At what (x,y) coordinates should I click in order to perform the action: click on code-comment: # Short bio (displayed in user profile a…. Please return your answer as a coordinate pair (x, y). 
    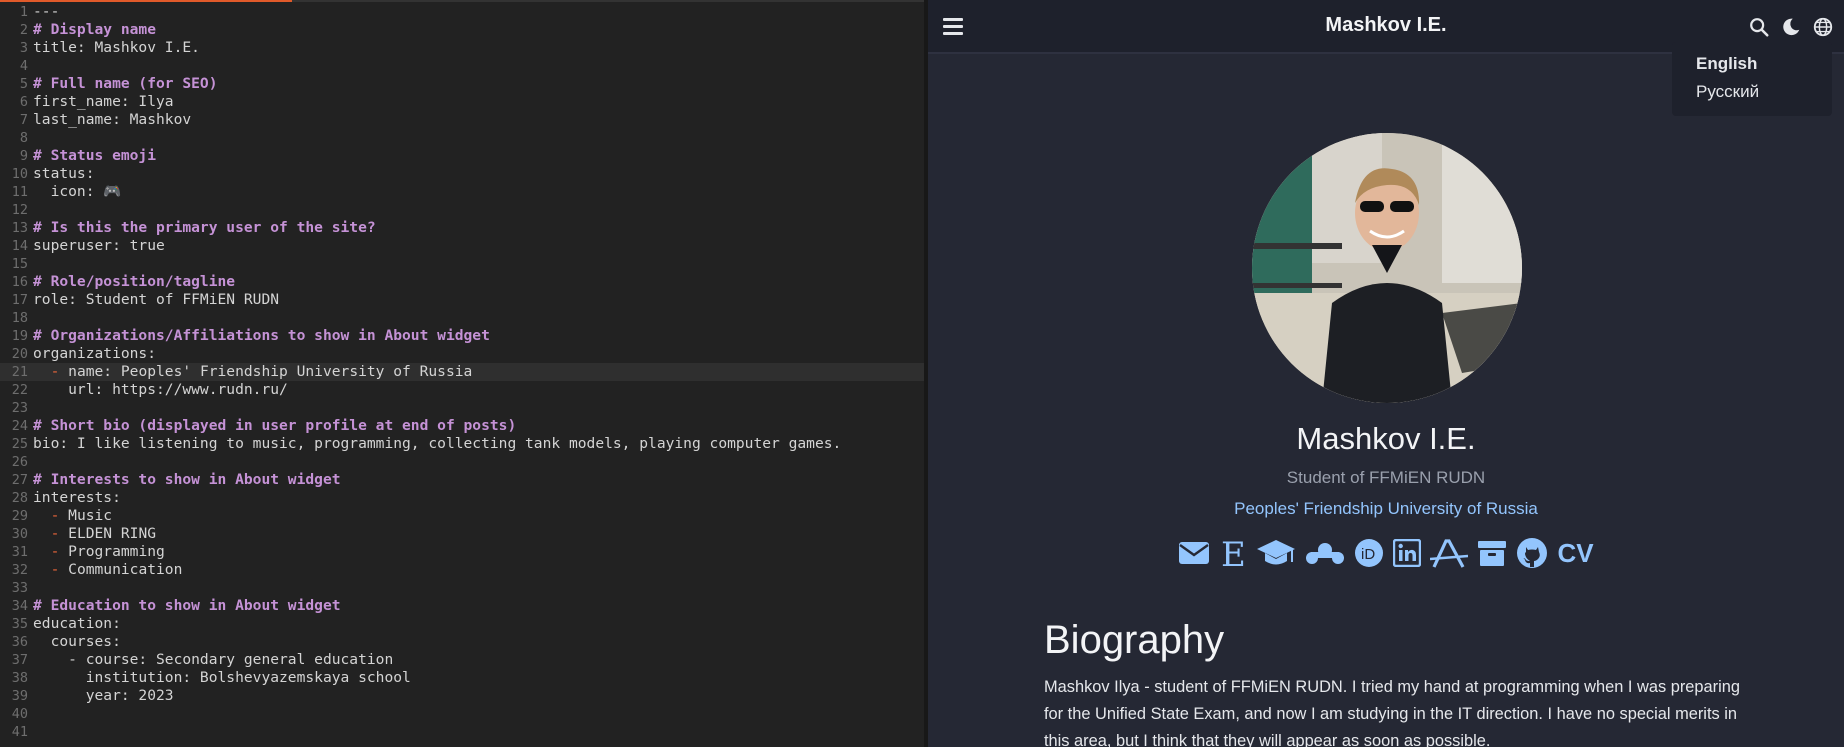
    Looking at the image, I should click on (275, 425).